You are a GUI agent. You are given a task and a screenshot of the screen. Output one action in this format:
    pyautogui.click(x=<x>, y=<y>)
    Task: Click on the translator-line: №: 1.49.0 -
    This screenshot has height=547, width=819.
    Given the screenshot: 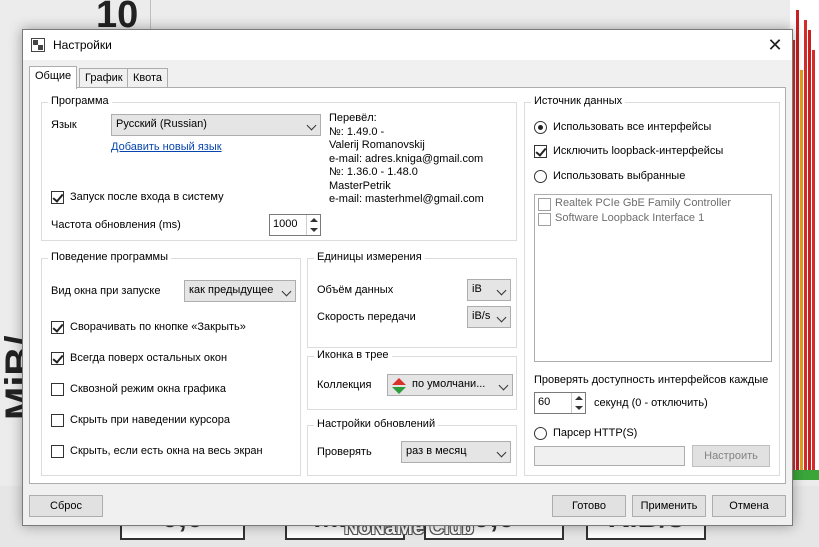 What is the action you would take?
    pyautogui.click(x=357, y=131)
    